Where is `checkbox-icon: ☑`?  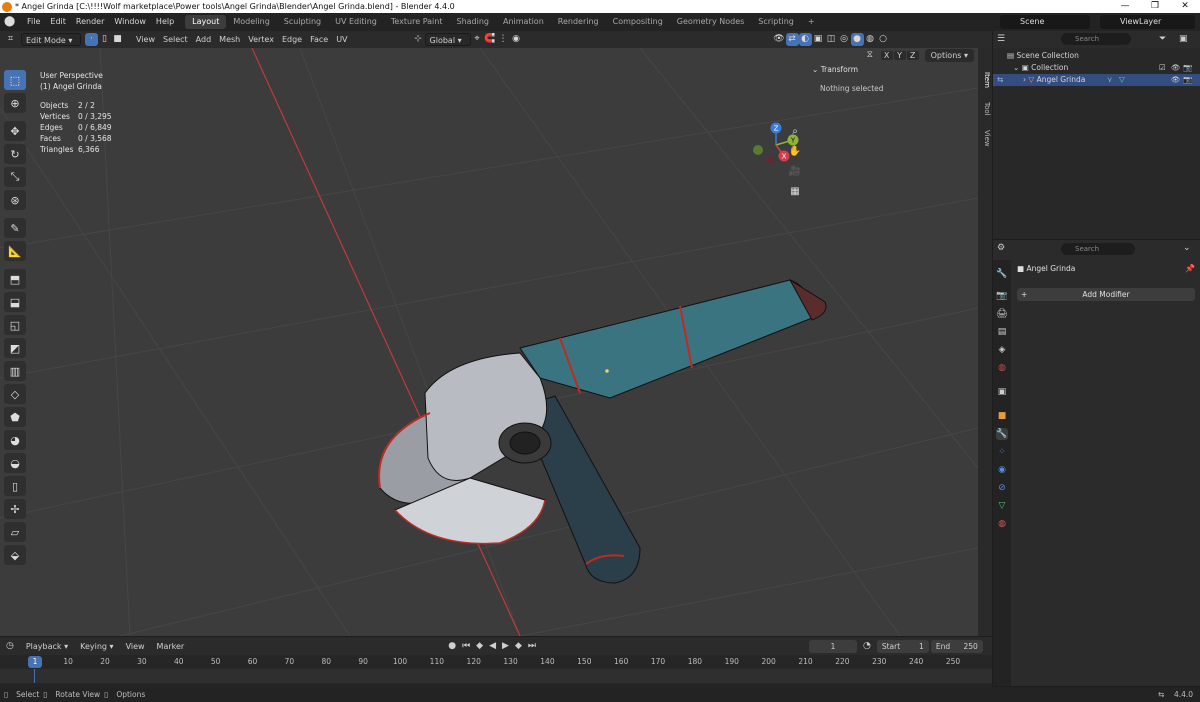
checkbox-icon: ☑ is located at coordinates (1162, 68).